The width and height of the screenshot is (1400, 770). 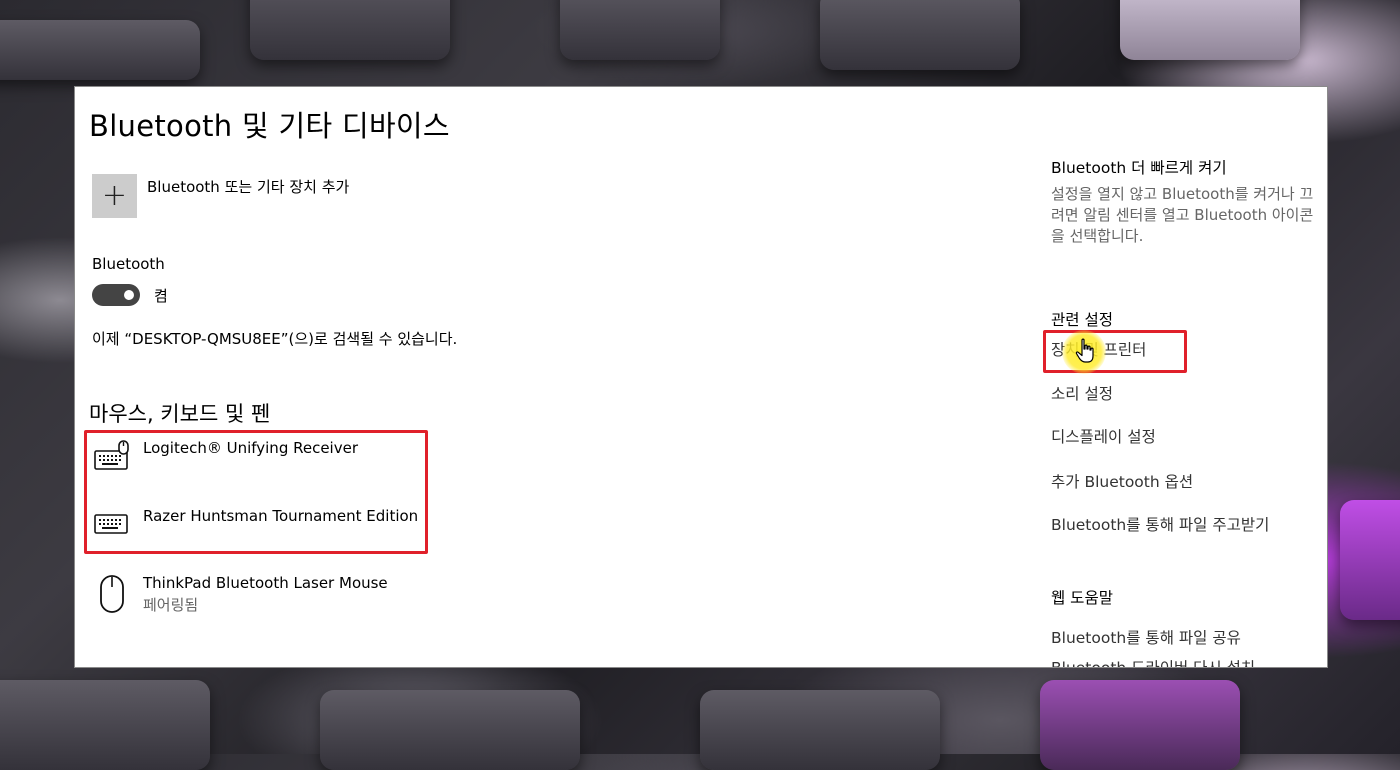 What do you see at coordinates (265, 583) in the screenshot?
I see `device-name: ThinkPad Bluetooth Laser Mouse` at bounding box center [265, 583].